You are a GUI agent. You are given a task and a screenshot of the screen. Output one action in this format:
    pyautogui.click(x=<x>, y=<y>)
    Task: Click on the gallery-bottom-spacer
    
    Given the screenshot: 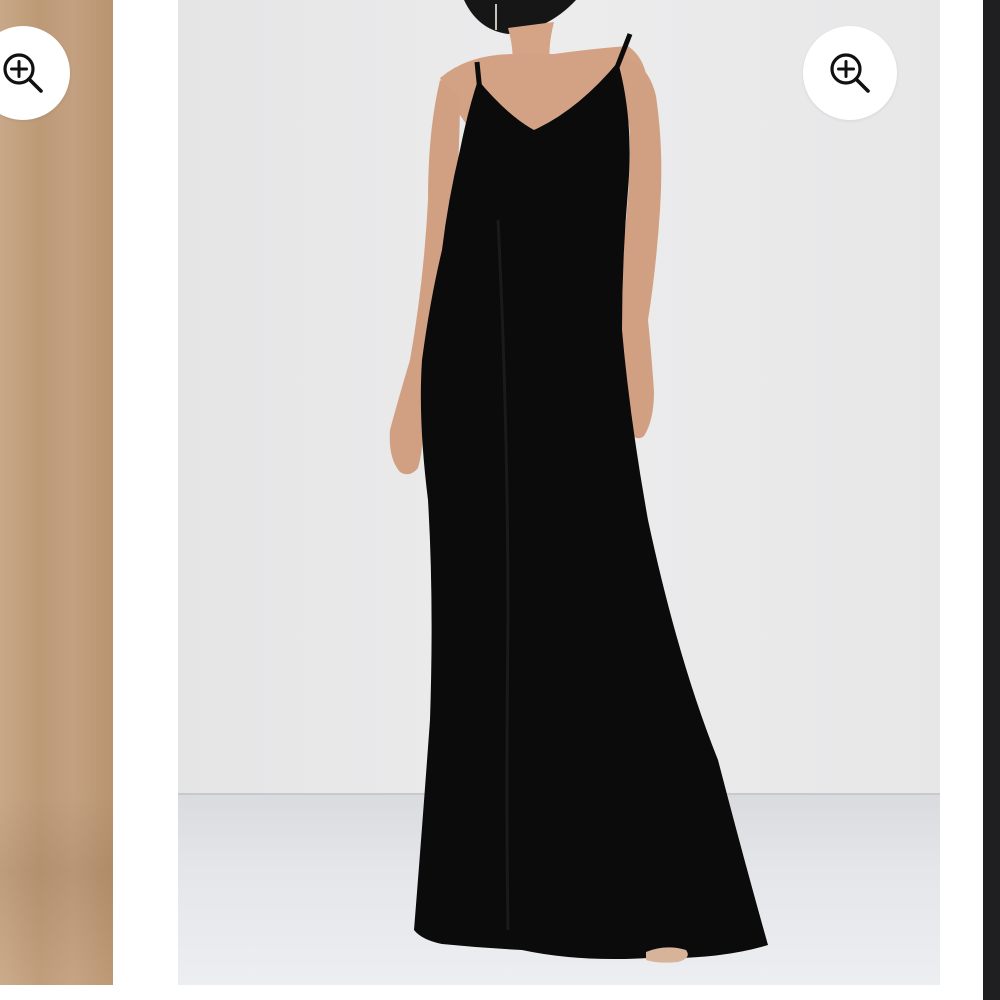 What is the action you would take?
    pyautogui.click(x=491, y=992)
    